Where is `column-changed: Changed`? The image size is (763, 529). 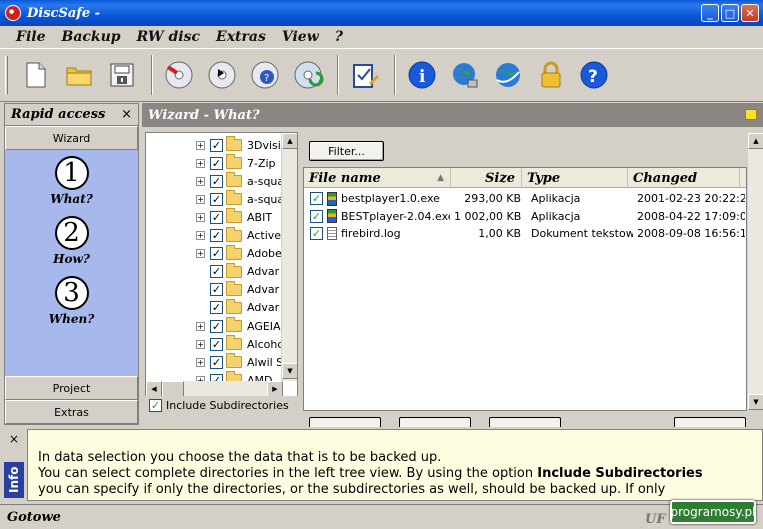 column-changed: Changed is located at coordinates (684, 178).